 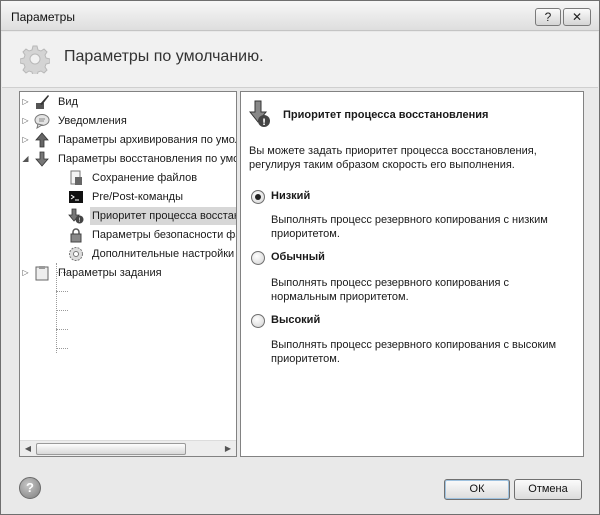 What do you see at coordinates (128, 102) in the screenshot?
I see `tree-item-view: ▷ Вид` at bounding box center [128, 102].